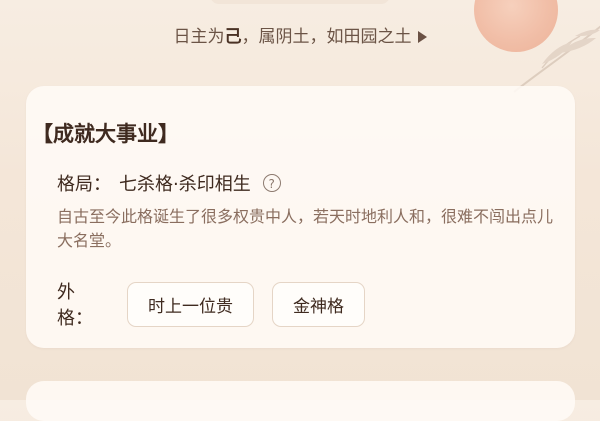 This screenshot has width=600, height=421. What do you see at coordinates (199, 37) in the screenshot?
I see `subtitle-prefix: 日主为` at bounding box center [199, 37].